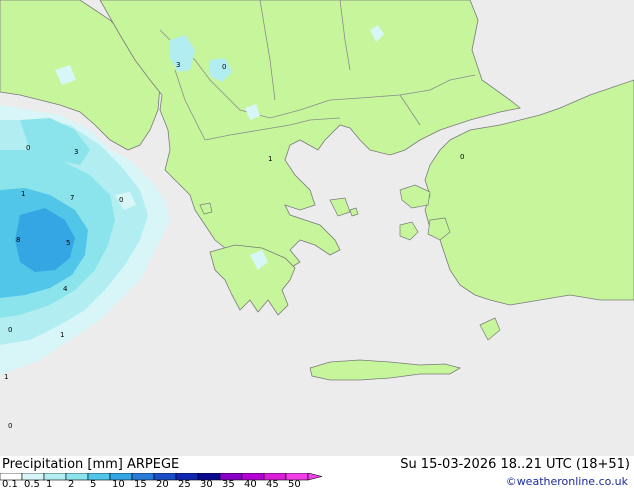 This screenshot has height=490, width=634. I want to click on legend-tick-label: 2, so click(71, 484).